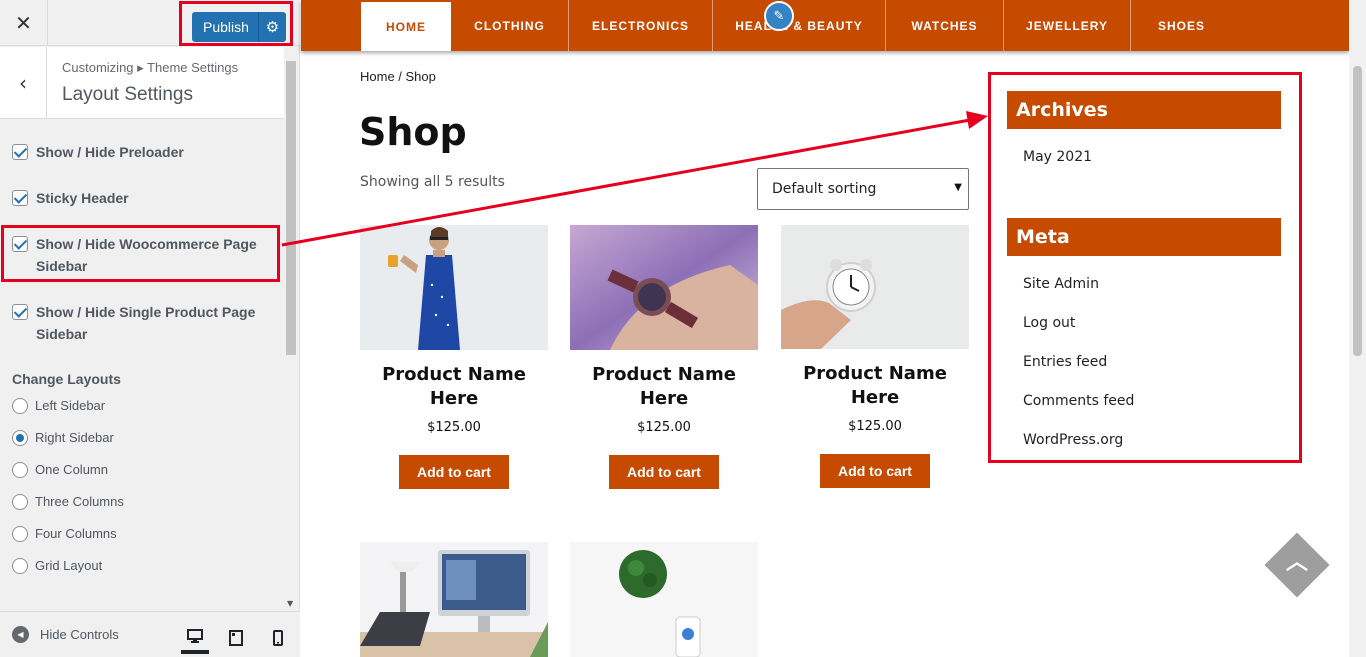 Image resolution: width=1366 pixels, height=657 pixels. What do you see at coordinates (799, 25) in the screenshot?
I see `nav-health-beauty: HEALTH & BEAUTY` at bounding box center [799, 25].